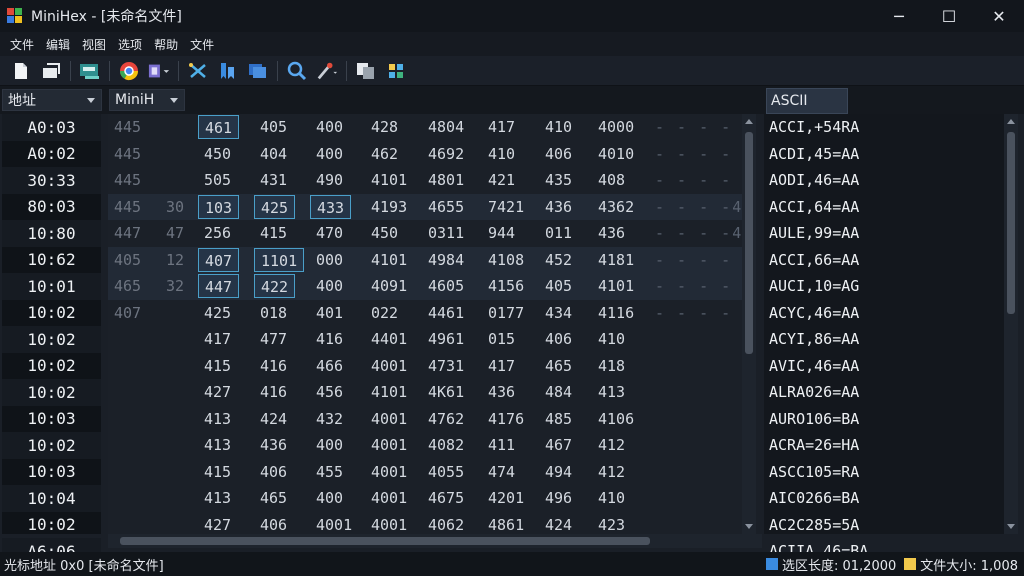 This screenshot has width=1024, height=576. What do you see at coordinates (501, 180) in the screenshot?
I see `hex-byte-cell: 421` at bounding box center [501, 180].